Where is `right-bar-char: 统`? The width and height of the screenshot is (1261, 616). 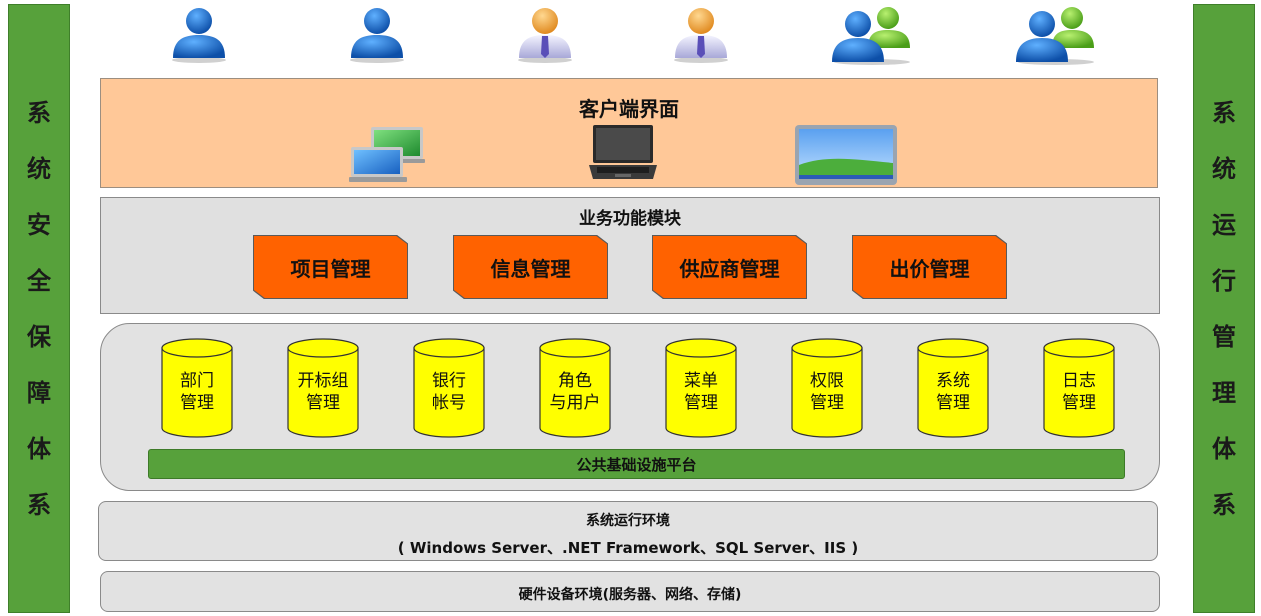
right-bar-char: 统 is located at coordinates (1224, 168).